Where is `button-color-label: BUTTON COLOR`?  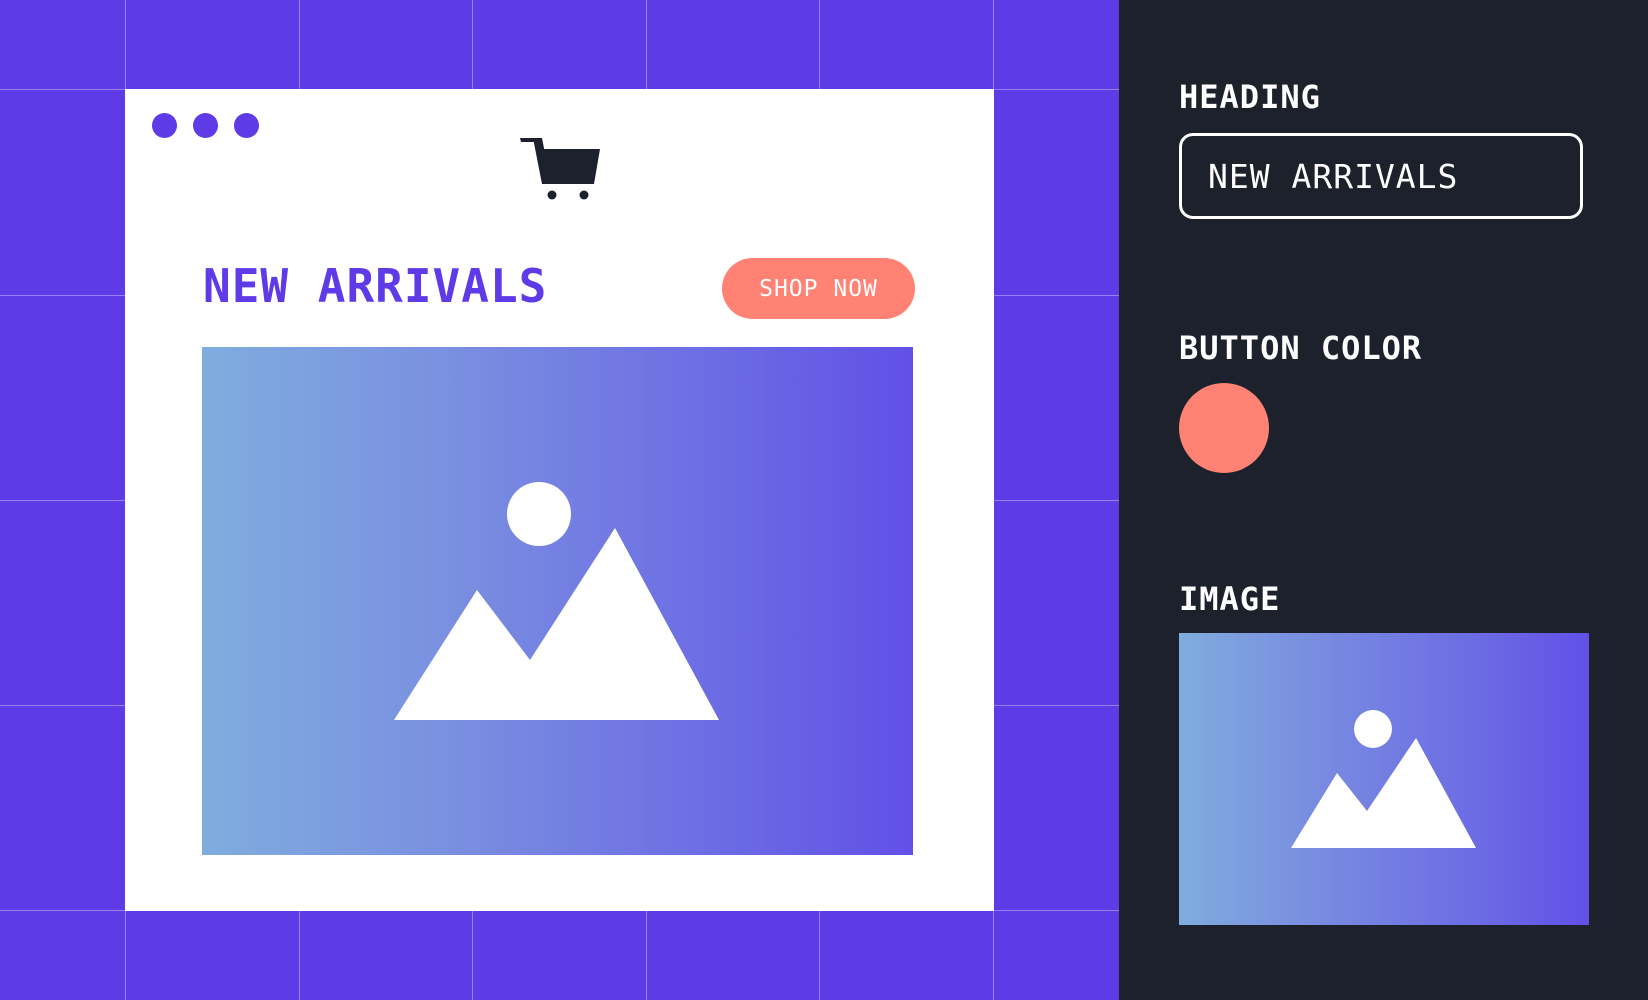
button-color-label: BUTTON COLOR is located at coordinates (1301, 348).